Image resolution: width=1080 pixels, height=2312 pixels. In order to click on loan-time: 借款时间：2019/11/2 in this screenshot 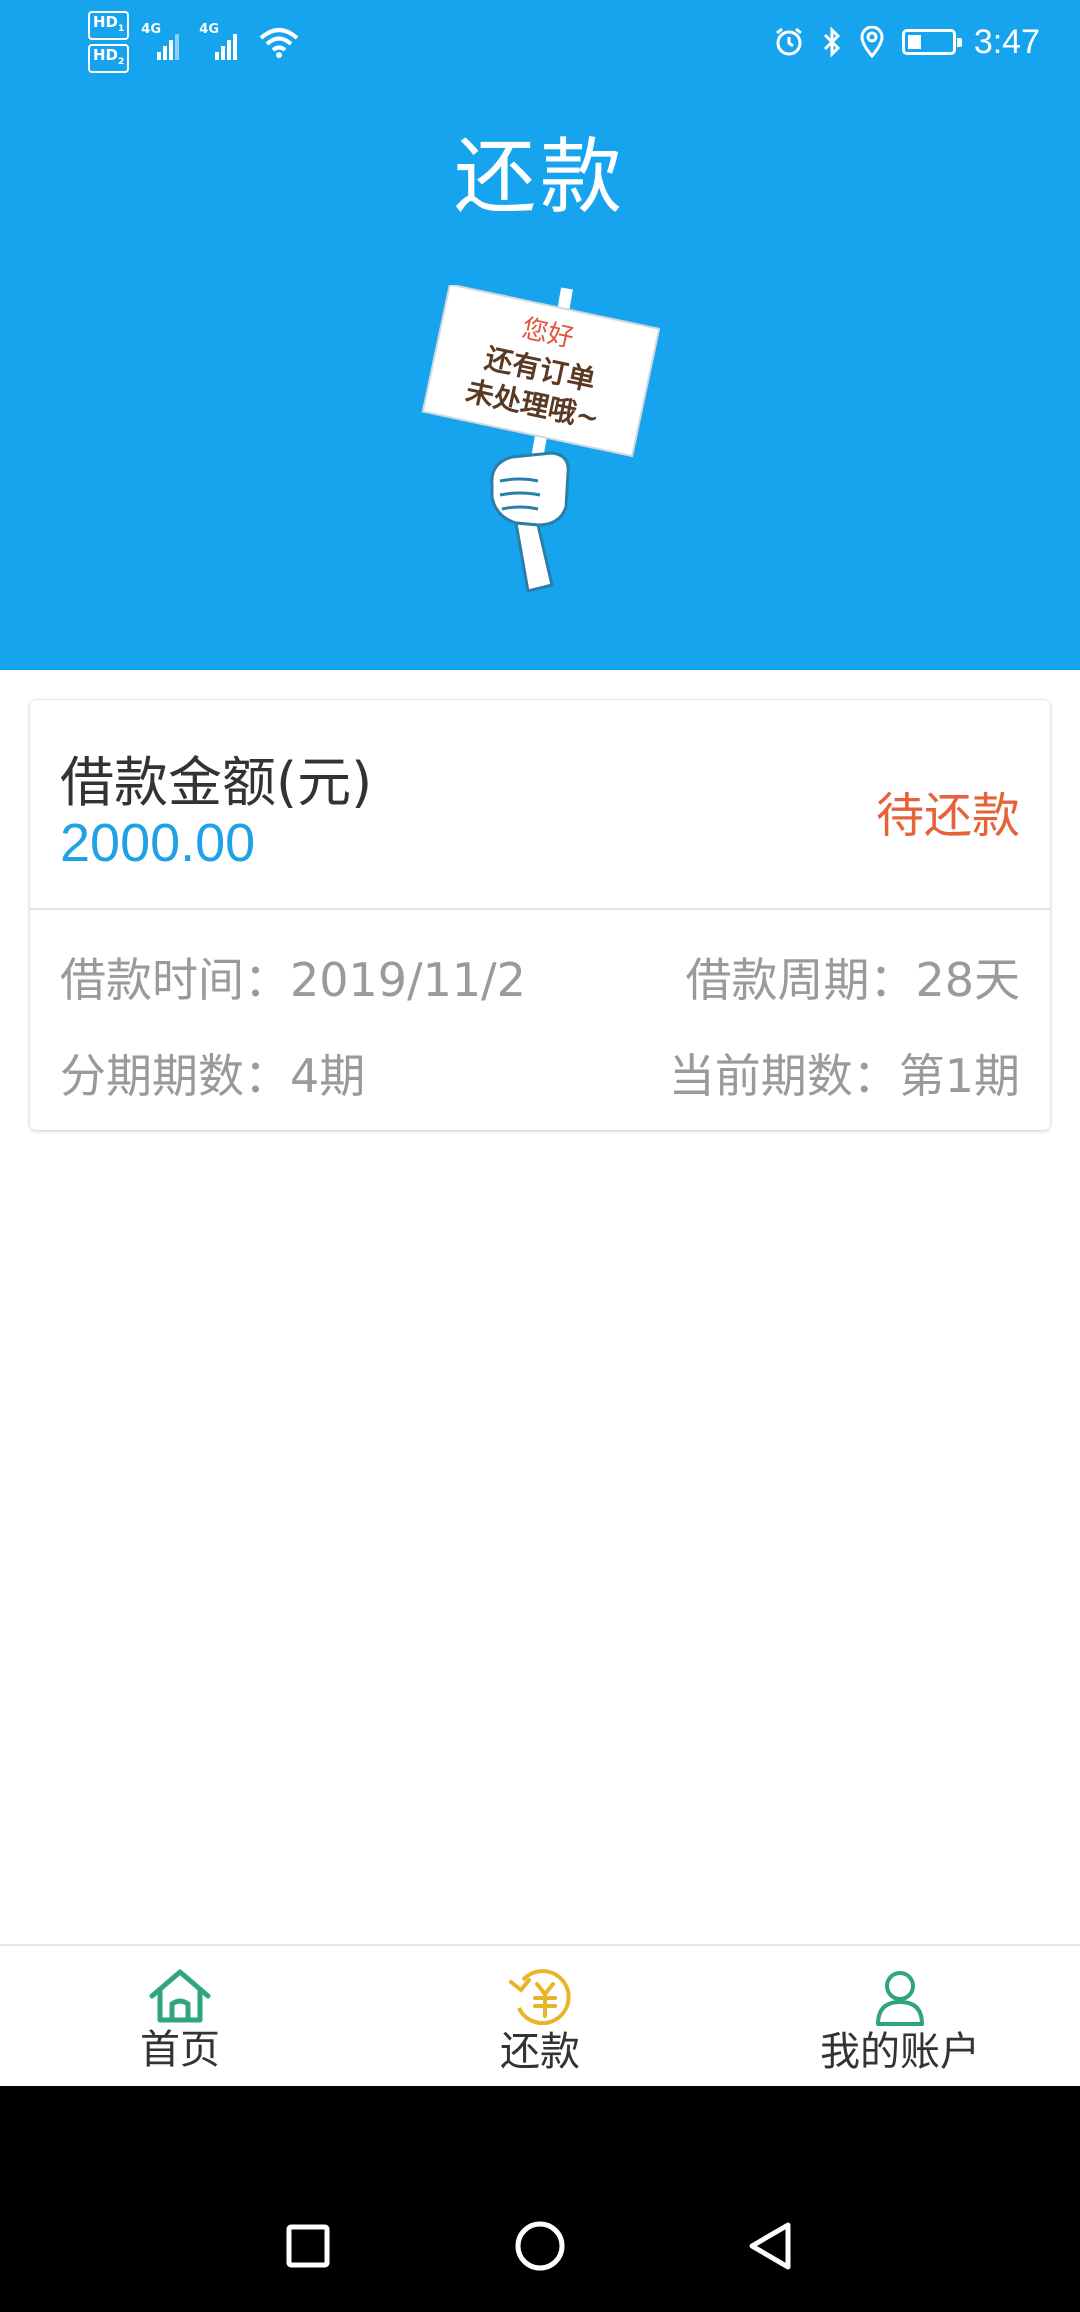, I will do `click(293, 977)`.